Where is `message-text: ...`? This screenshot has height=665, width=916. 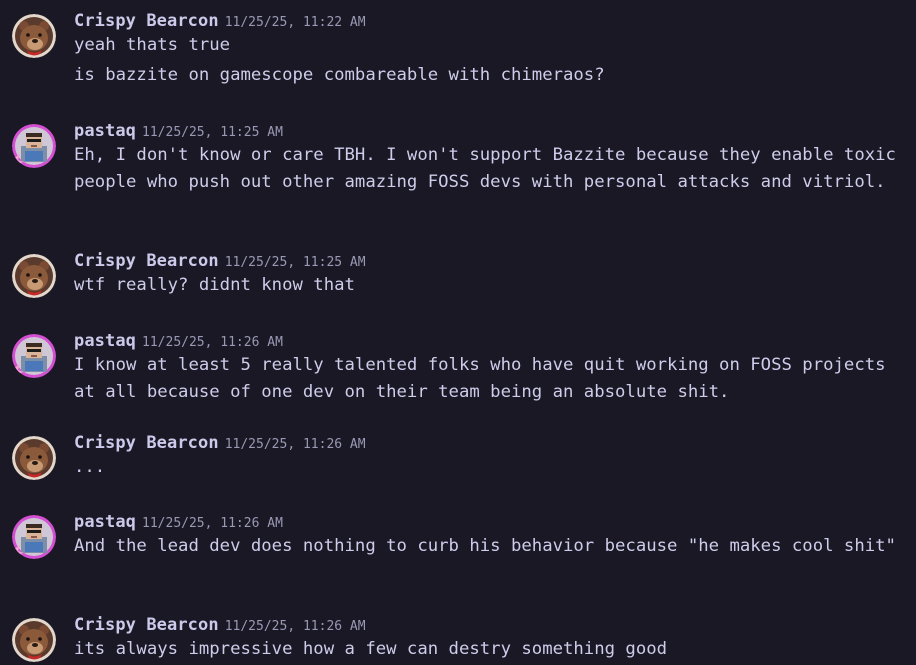 message-text: ... is located at coordinates (90, 467).